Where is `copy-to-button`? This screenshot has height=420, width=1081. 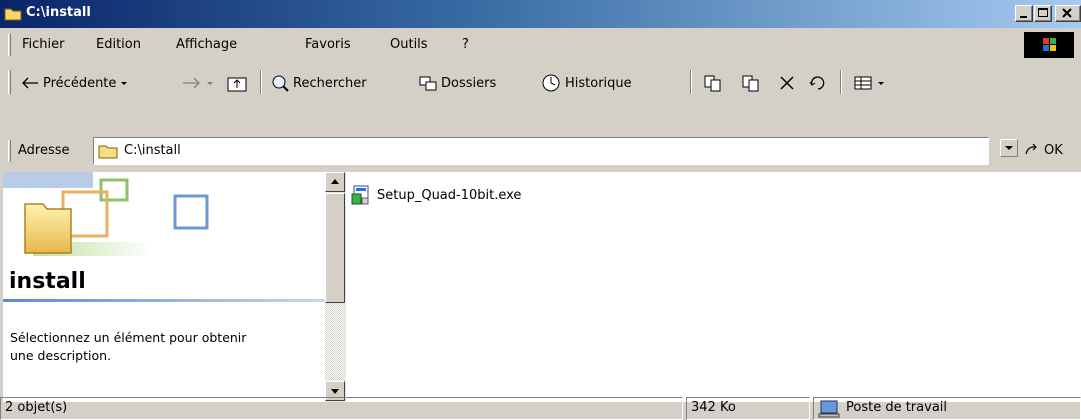 copy-to-button is located at coordinates (751, 83).